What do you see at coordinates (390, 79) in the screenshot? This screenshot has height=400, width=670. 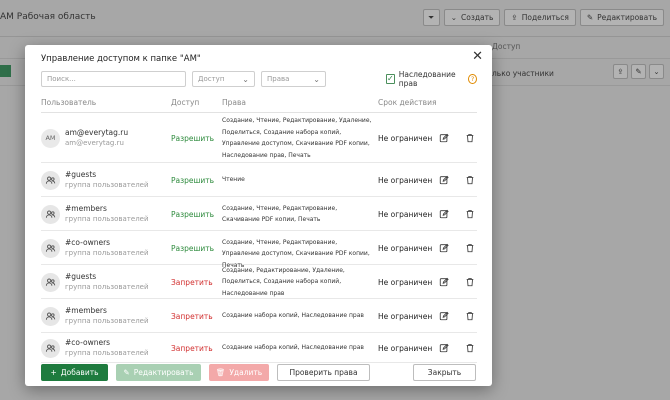 I see `inherit-rights-checkbox: ✓` at bounding box center [390, 79].